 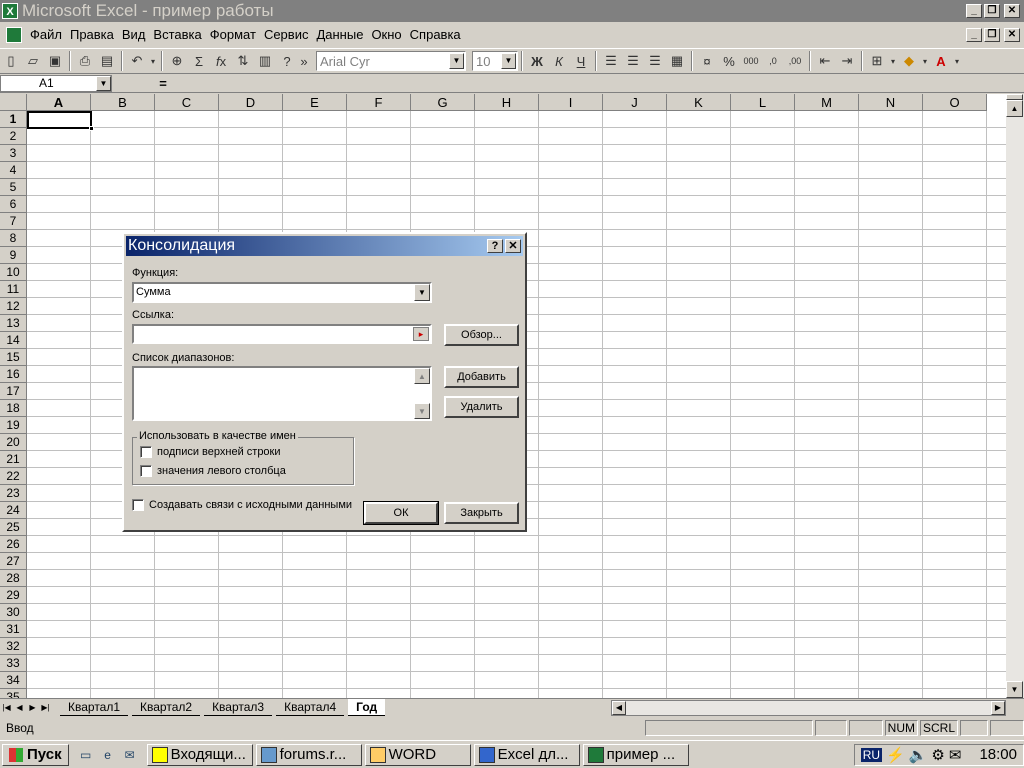 I want to click on row-header: 3, so click(x=13, y=153).